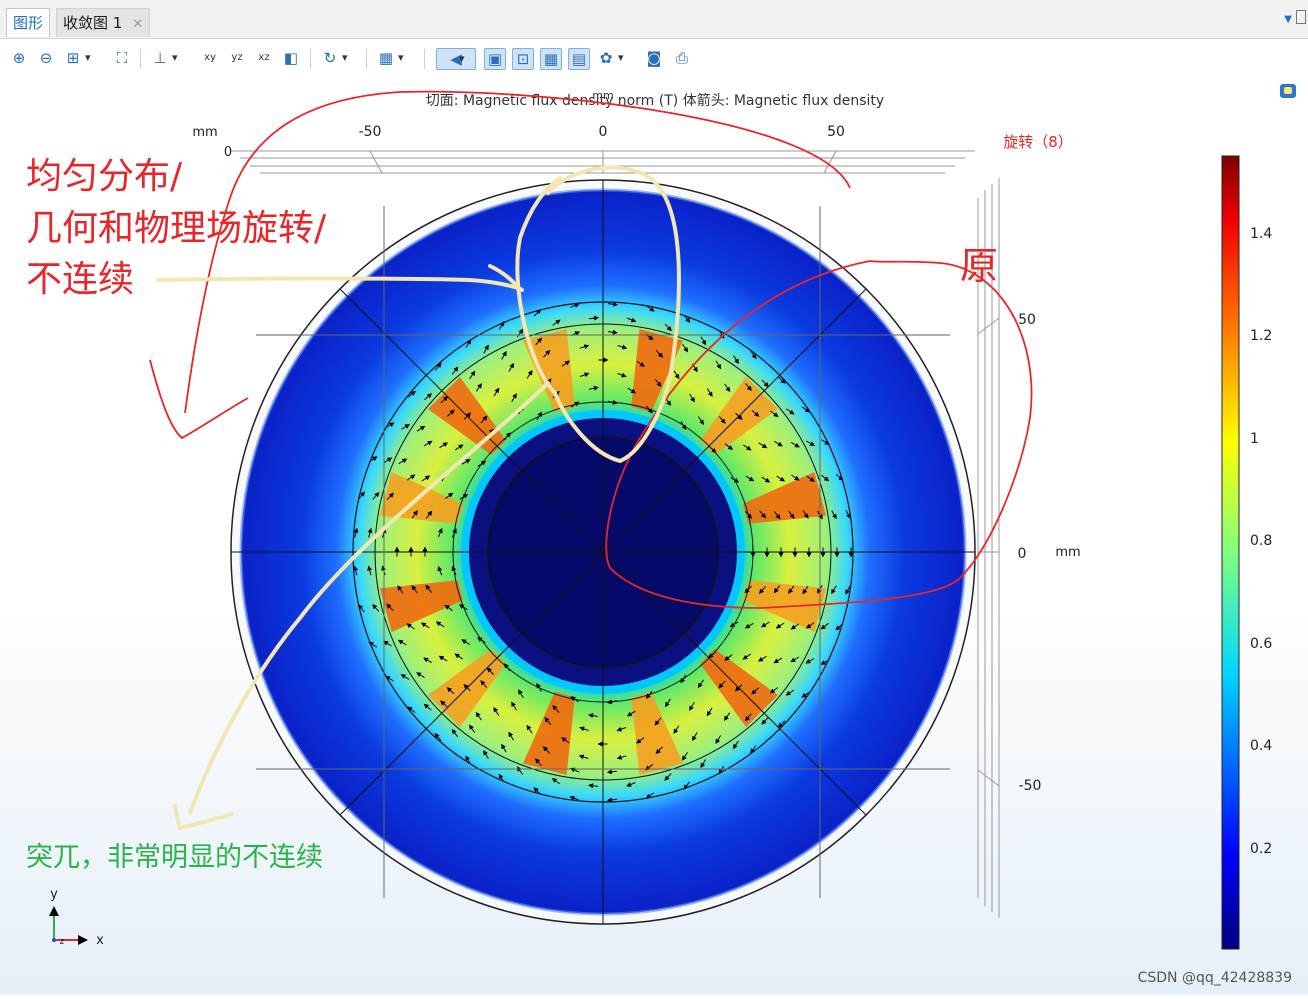  Describe the element at coordinates (1261, 849) in the screenshot. I see `colorbar-tick: 0.2` at that location.